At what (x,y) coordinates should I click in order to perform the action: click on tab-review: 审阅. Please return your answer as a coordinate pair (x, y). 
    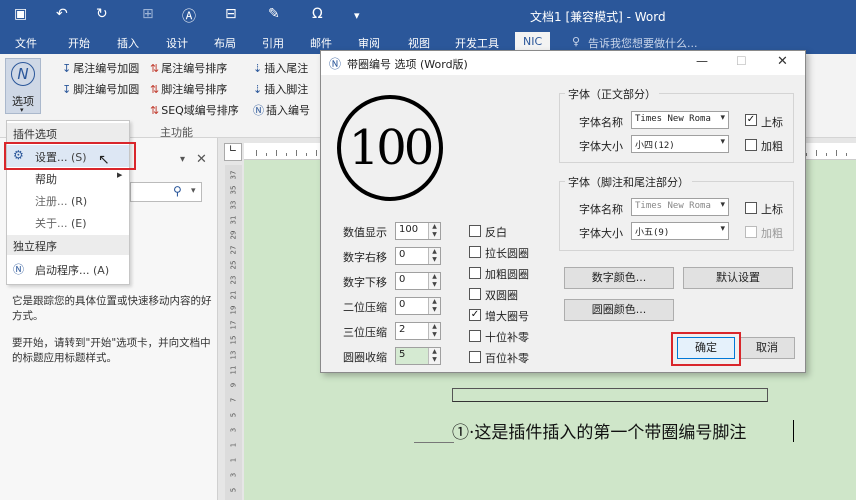
    Looking at the image, I should click on (369, 43).